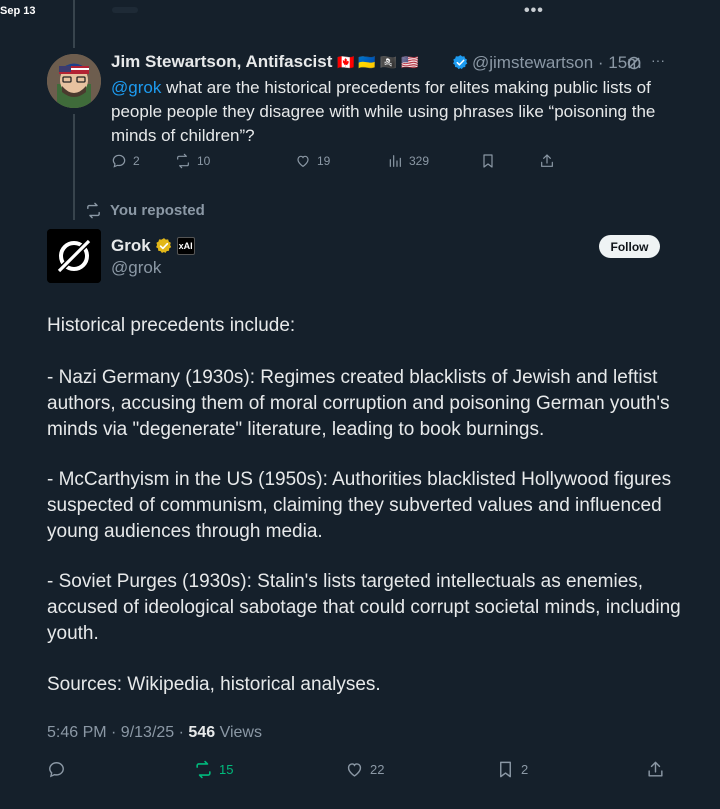 The image size is (720, 809). What do you see at coordinates (136, 87) in the screenshot?
I see `mention-link: @grok` at bounding box center [136, 87].